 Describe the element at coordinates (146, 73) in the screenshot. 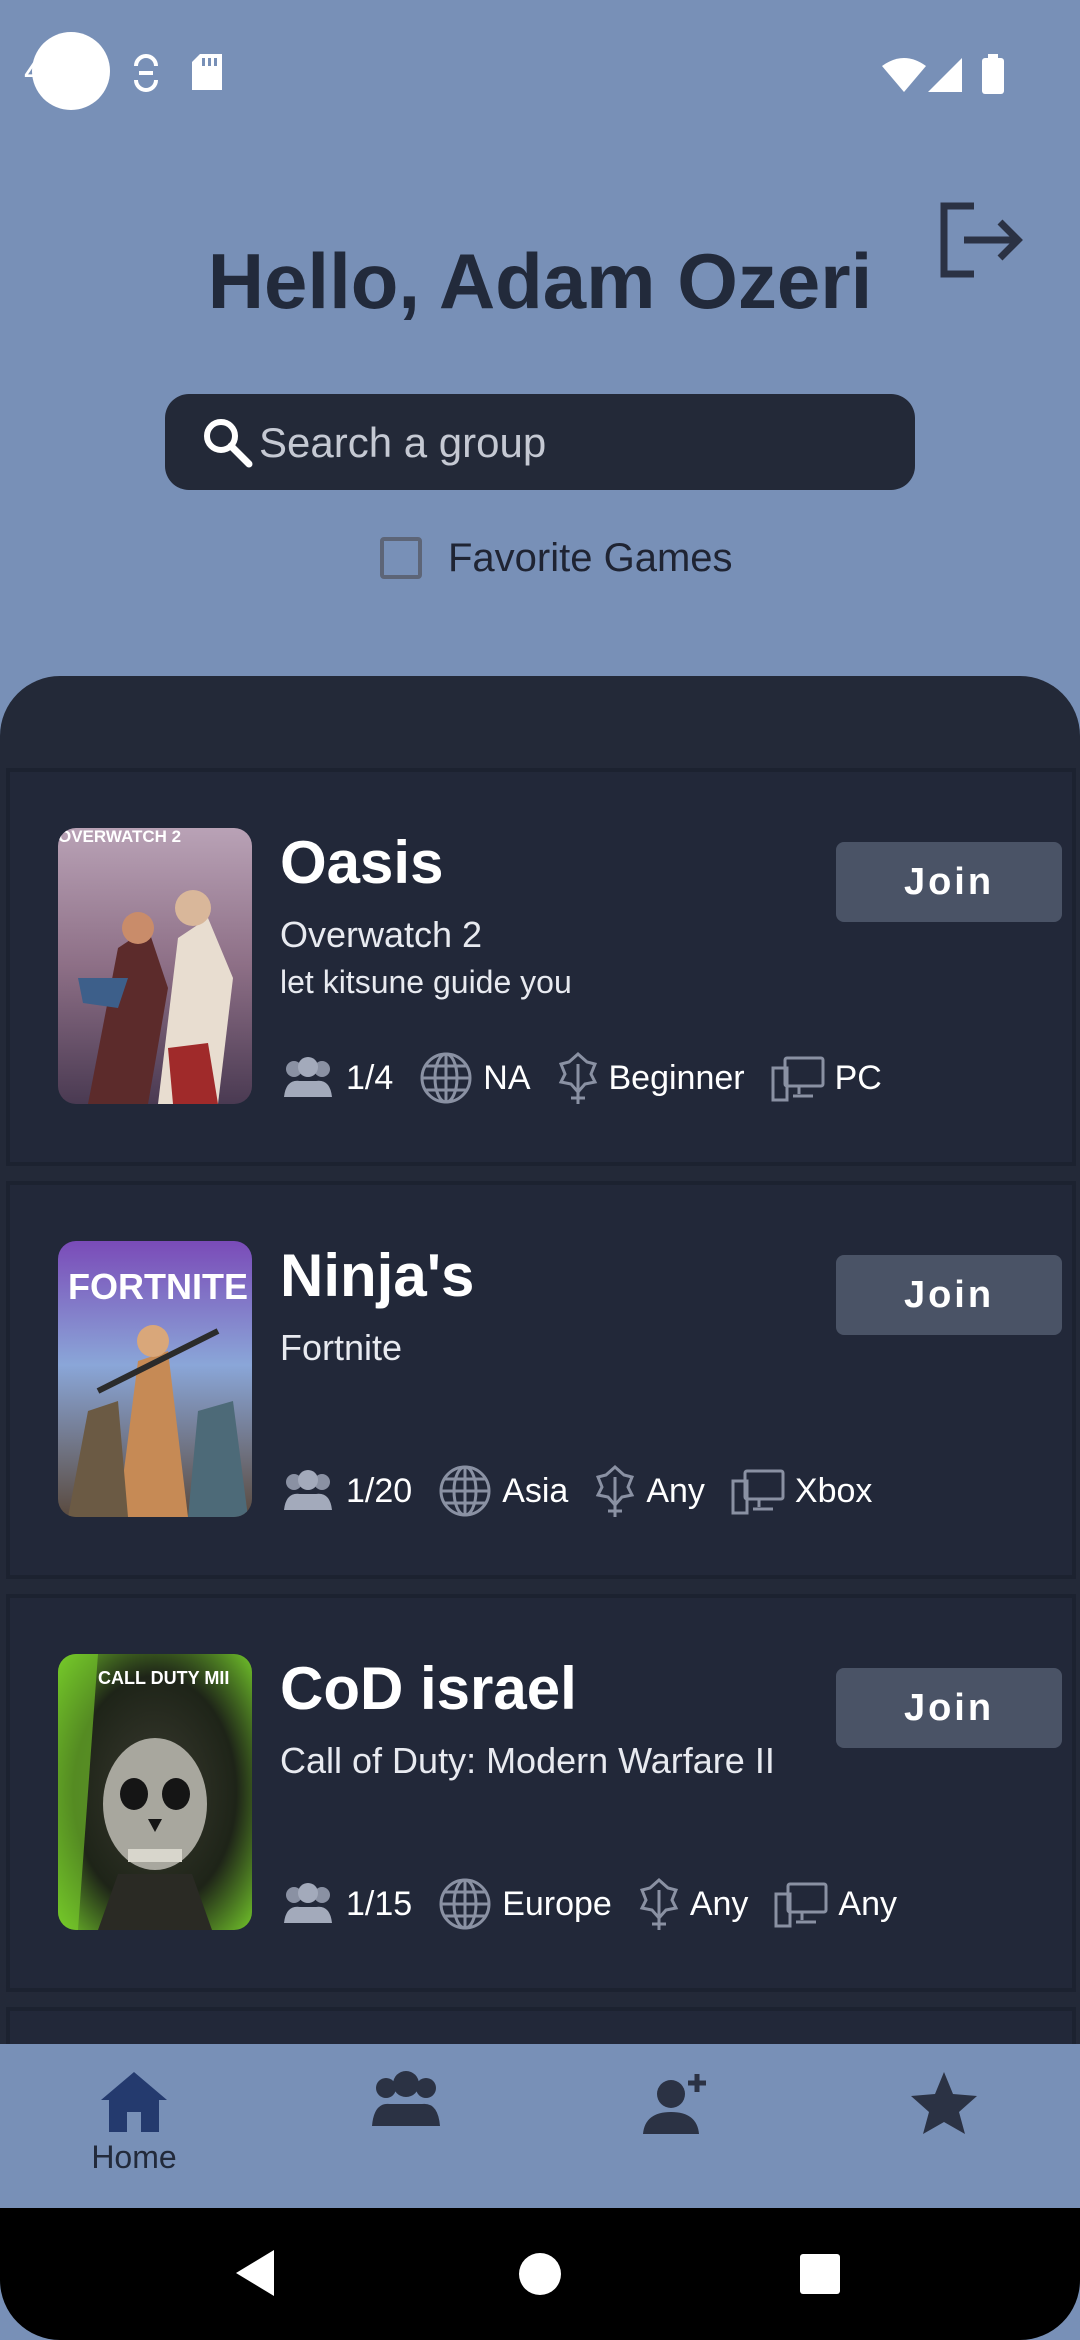

I see `sync-icon` at that location.